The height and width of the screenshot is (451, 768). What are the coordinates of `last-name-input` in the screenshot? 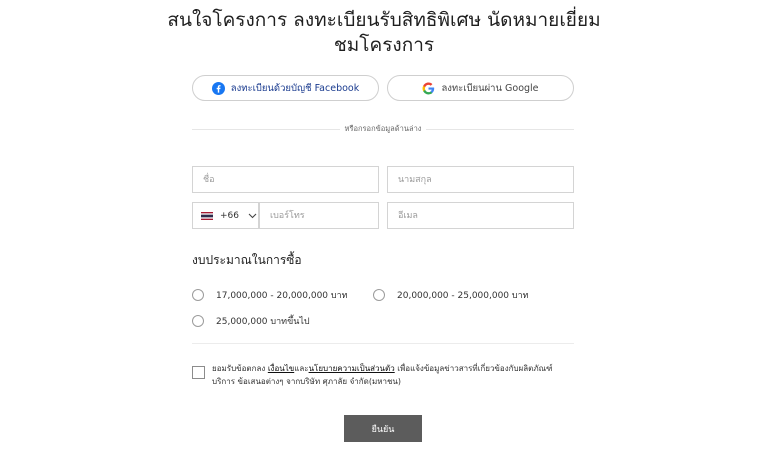 It's located at (480, 179).